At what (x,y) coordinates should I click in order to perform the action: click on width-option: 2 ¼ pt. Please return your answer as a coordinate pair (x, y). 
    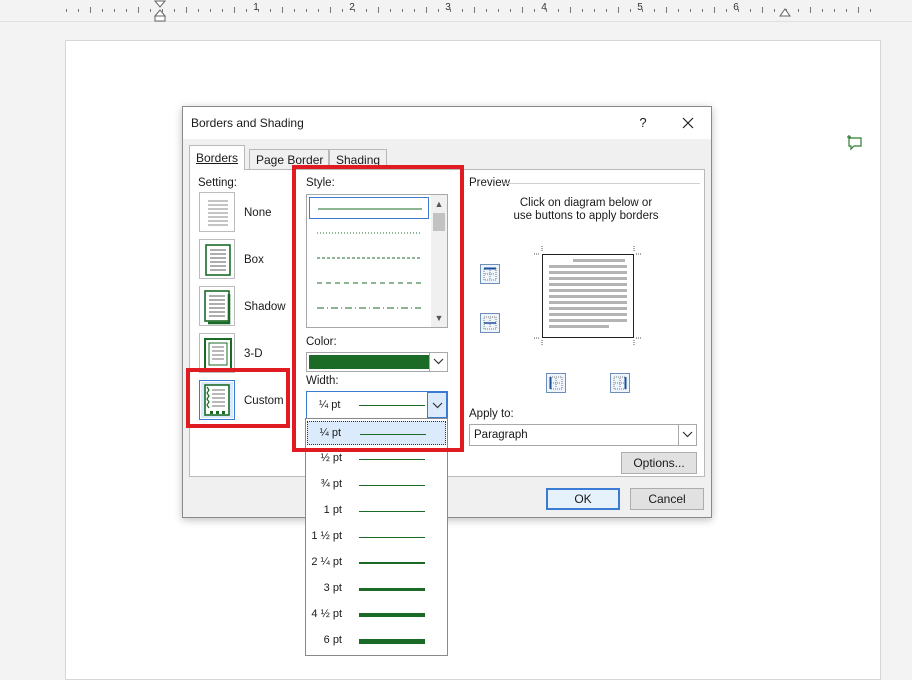
    Looking at the image, I should click on (376, 563).